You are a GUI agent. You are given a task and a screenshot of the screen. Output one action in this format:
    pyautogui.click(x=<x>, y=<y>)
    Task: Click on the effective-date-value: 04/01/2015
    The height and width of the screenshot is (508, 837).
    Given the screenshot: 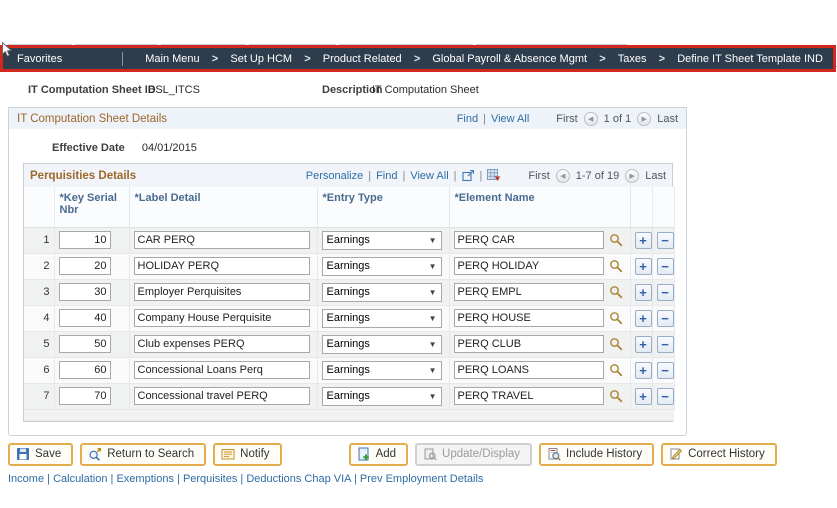 What is the action you would take?
    pyautogui.click(x=169, y=148)
    